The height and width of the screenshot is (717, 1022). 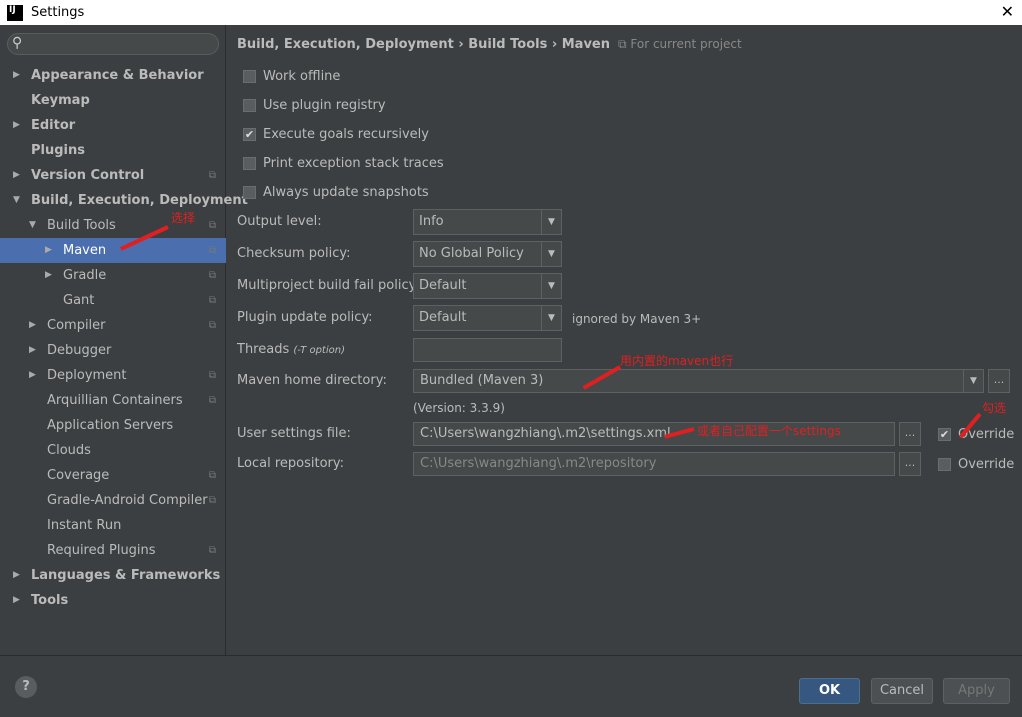 I want to click on sidebar-item-maven: ▶ Maven ⧉, so click(x=113, y=250).